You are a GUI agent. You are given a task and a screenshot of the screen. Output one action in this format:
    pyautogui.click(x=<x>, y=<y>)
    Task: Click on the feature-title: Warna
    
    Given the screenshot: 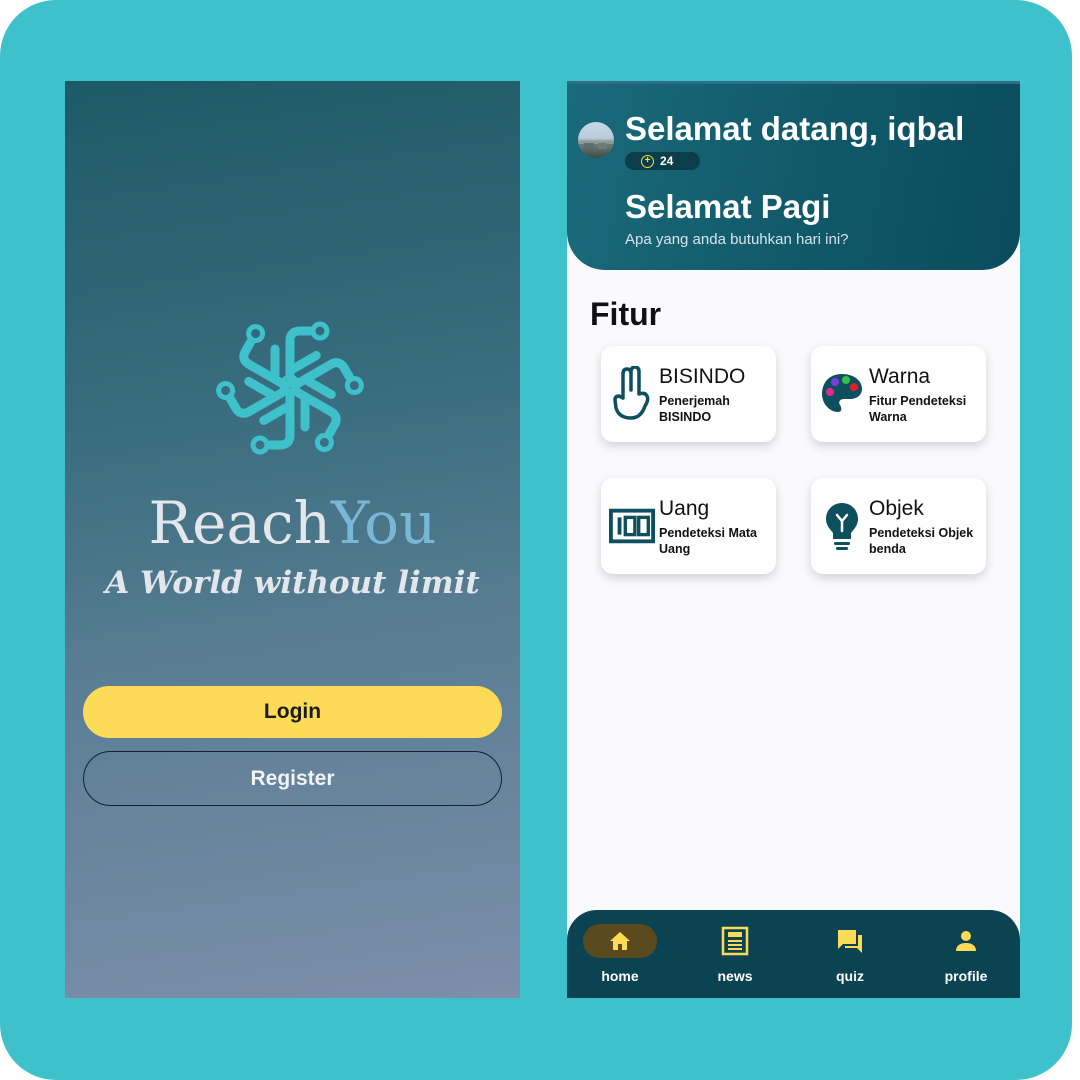 What is the action you would take?
    pyautogui.click(x=900, y=376)
    